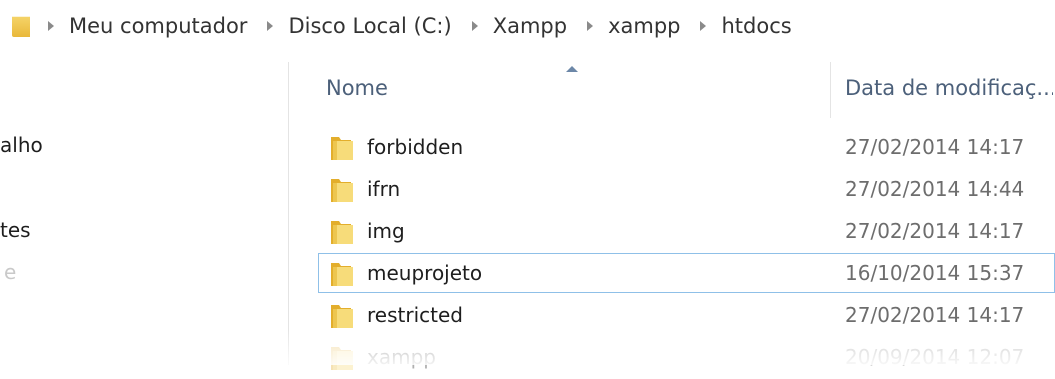 The height and width of the screenshot is (379, 1055). What do you see at coordinates (686, 357) in the screenshot?
I see `file-row-xampp: xampp 20/09/2014 12:07` at bounding box center [686, 357].